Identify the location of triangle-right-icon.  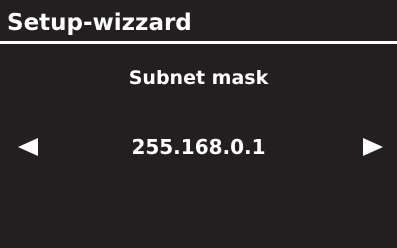
(373, 147).